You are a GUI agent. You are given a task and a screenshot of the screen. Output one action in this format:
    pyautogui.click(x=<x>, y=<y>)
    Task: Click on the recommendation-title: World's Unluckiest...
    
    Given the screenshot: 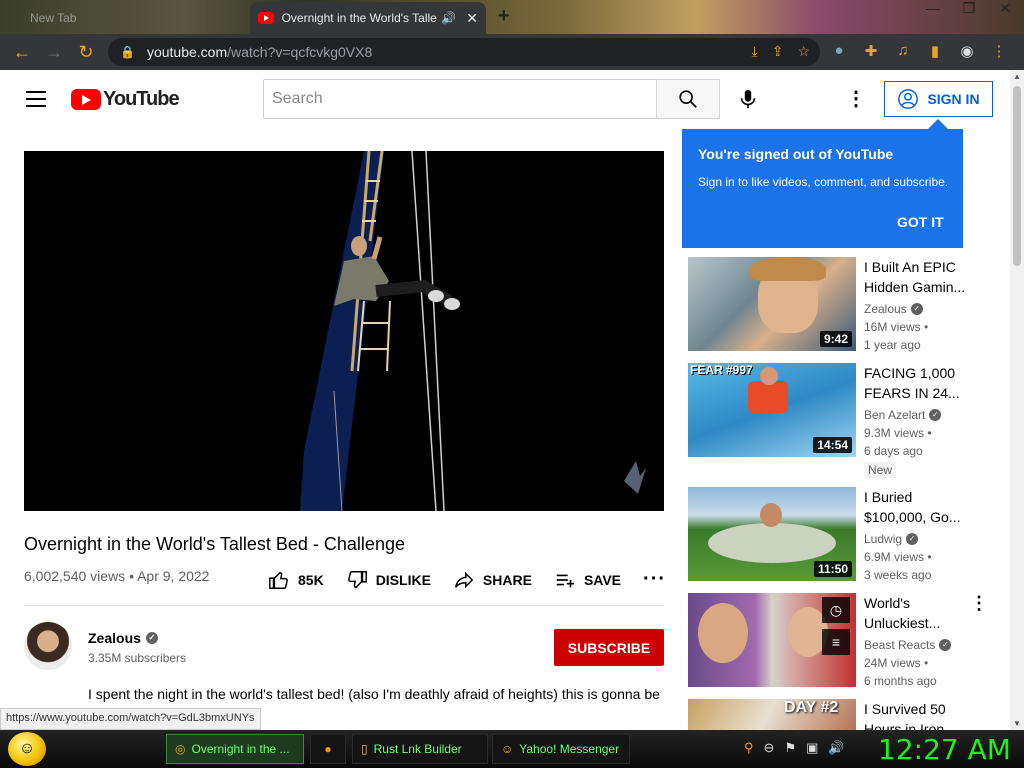 What is the action you would take?
    pyautogui.click(x=917, y=613)
    